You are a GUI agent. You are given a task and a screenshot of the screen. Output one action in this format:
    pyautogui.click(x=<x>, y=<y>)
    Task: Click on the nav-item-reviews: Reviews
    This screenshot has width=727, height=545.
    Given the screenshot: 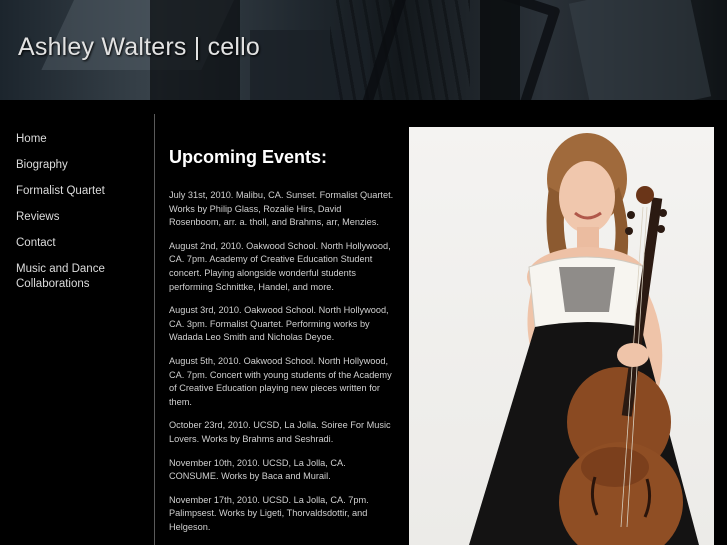 What is the action you would take?
    pyautogui.click(x=81, y=217)
    